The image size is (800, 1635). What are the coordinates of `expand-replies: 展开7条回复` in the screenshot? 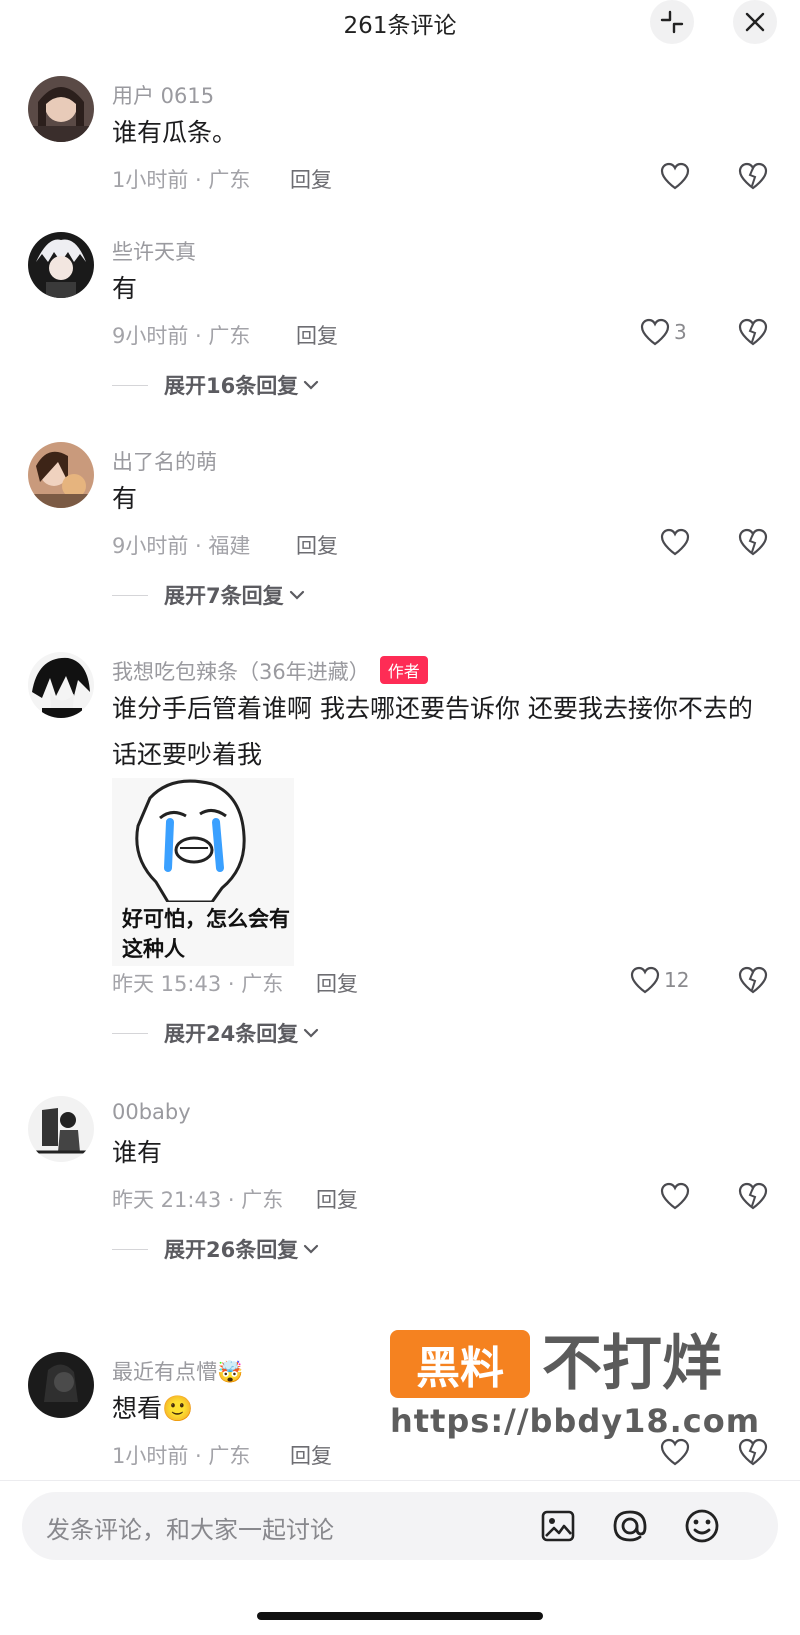 It's located at (209, 595).